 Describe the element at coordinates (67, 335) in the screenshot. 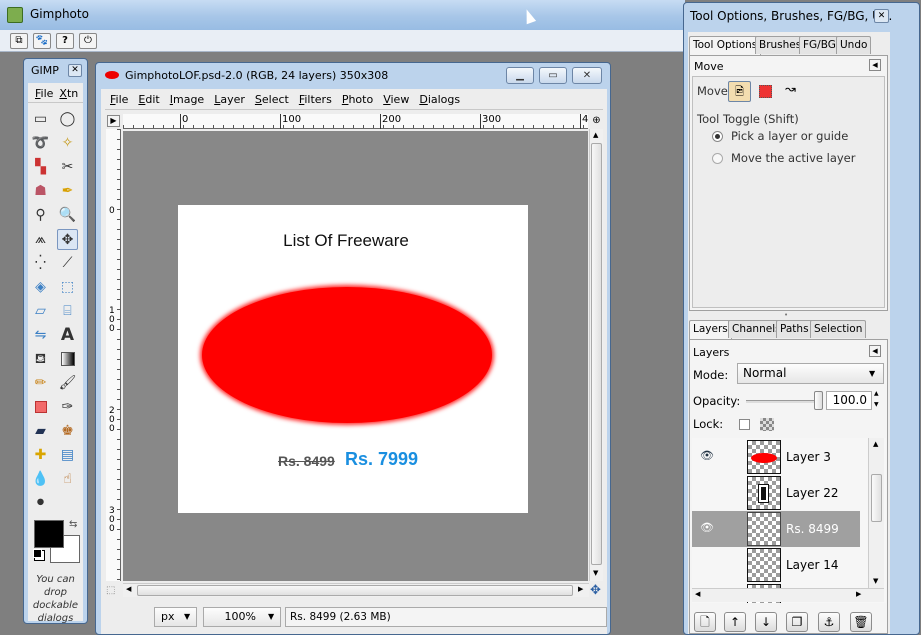

I see `text-tool-icon: A` at that location.